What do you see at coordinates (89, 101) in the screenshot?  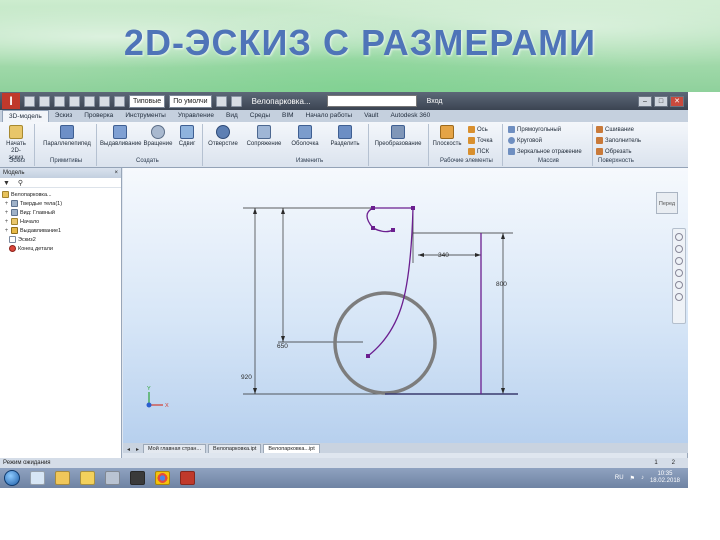 I see `redo-icon` at bounding box center [89, 101].